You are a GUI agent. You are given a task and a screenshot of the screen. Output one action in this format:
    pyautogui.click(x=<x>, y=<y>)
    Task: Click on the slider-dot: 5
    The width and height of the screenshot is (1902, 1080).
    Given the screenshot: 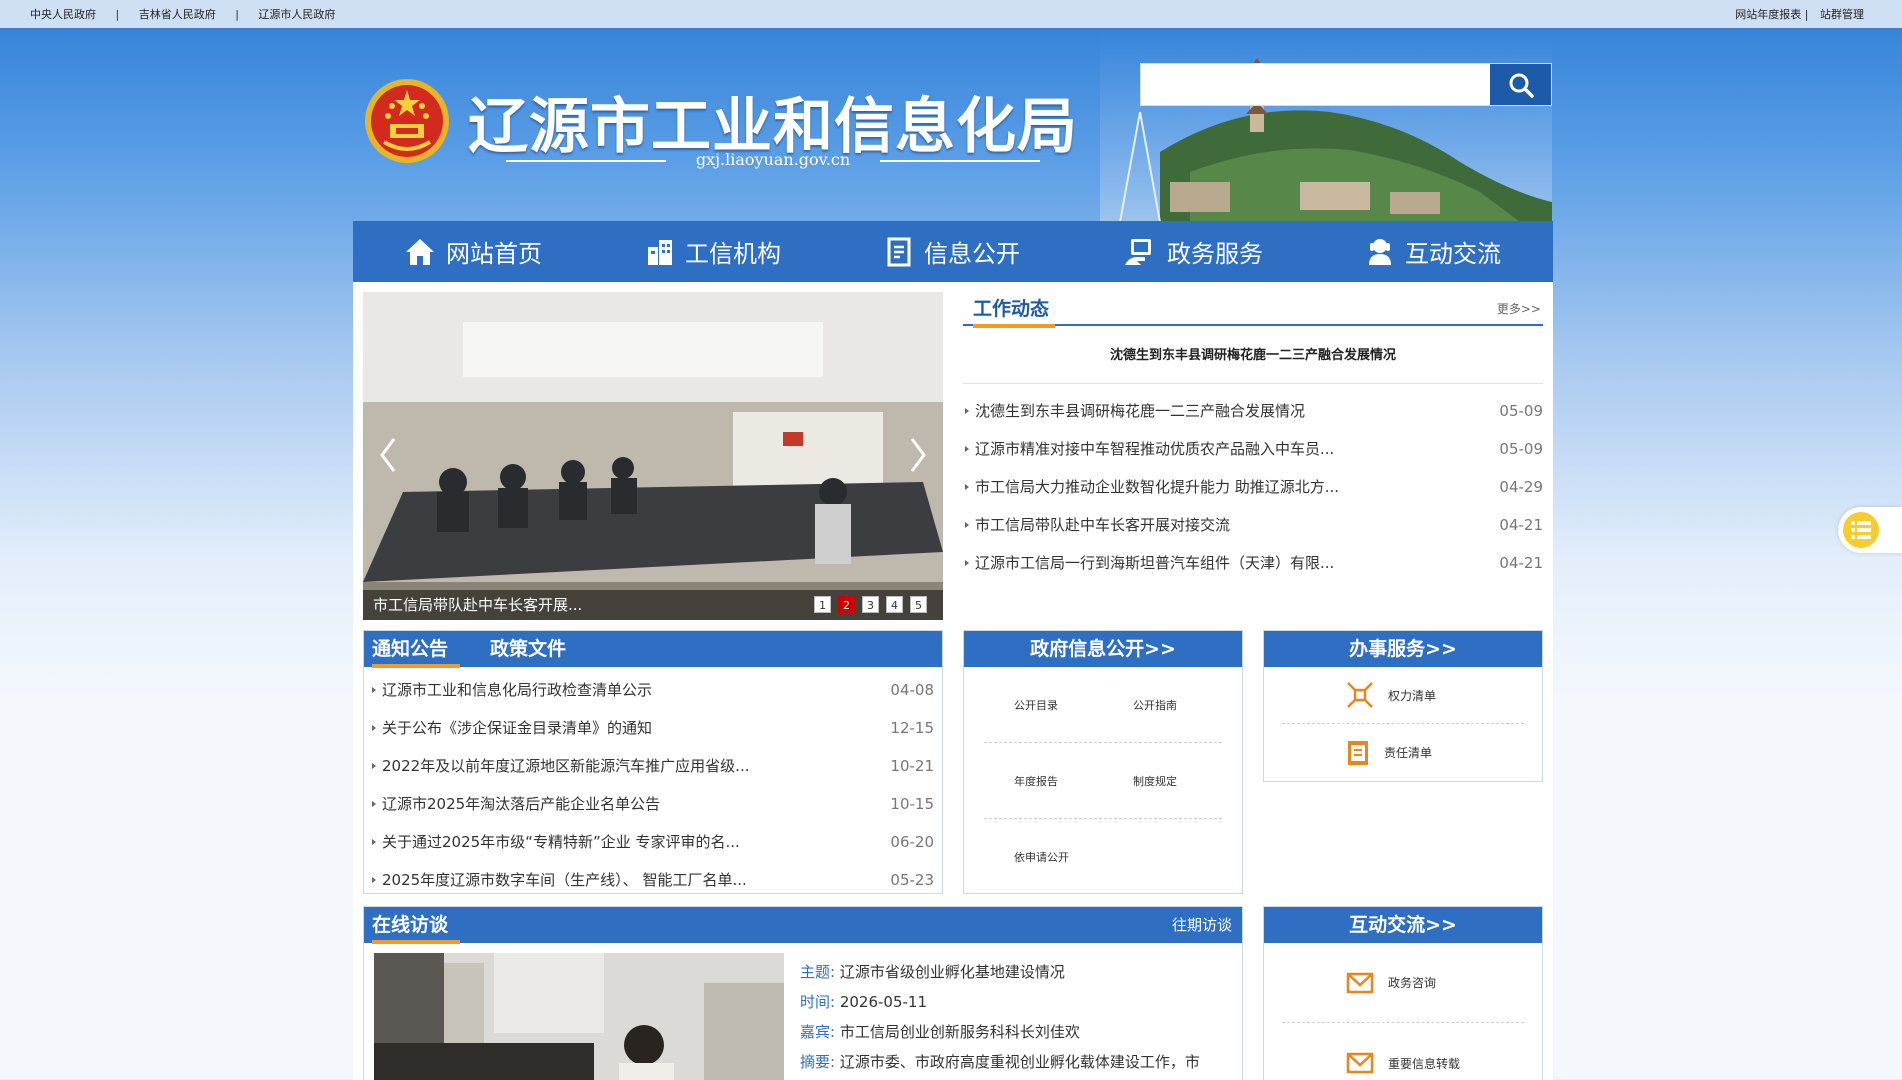 What is the action you would take?
    pyautogui.click(x=918, y=604)
    